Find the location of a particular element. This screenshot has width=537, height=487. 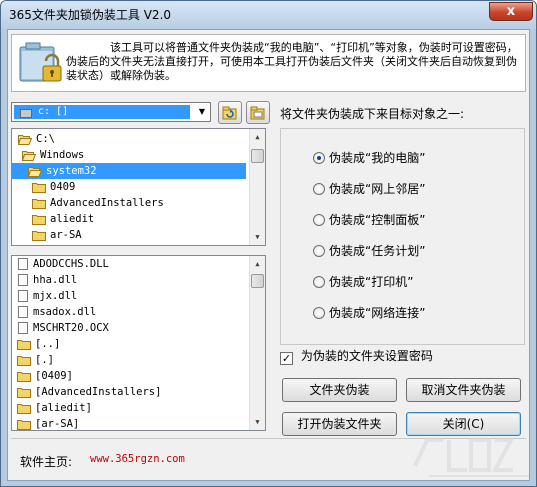

folder-tree-label: AdvancedInstallers is located at coordinates (107, 203).